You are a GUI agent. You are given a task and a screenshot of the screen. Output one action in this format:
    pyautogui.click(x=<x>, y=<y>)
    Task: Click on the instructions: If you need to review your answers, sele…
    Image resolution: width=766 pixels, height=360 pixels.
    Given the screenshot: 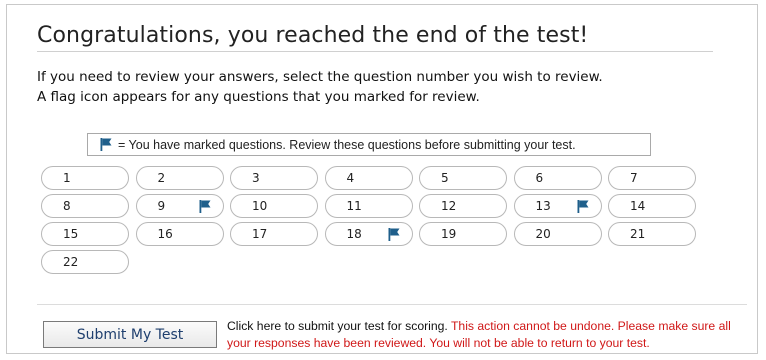 What is the action you would take?
    pyautogui.click(x=320, y=87)
    